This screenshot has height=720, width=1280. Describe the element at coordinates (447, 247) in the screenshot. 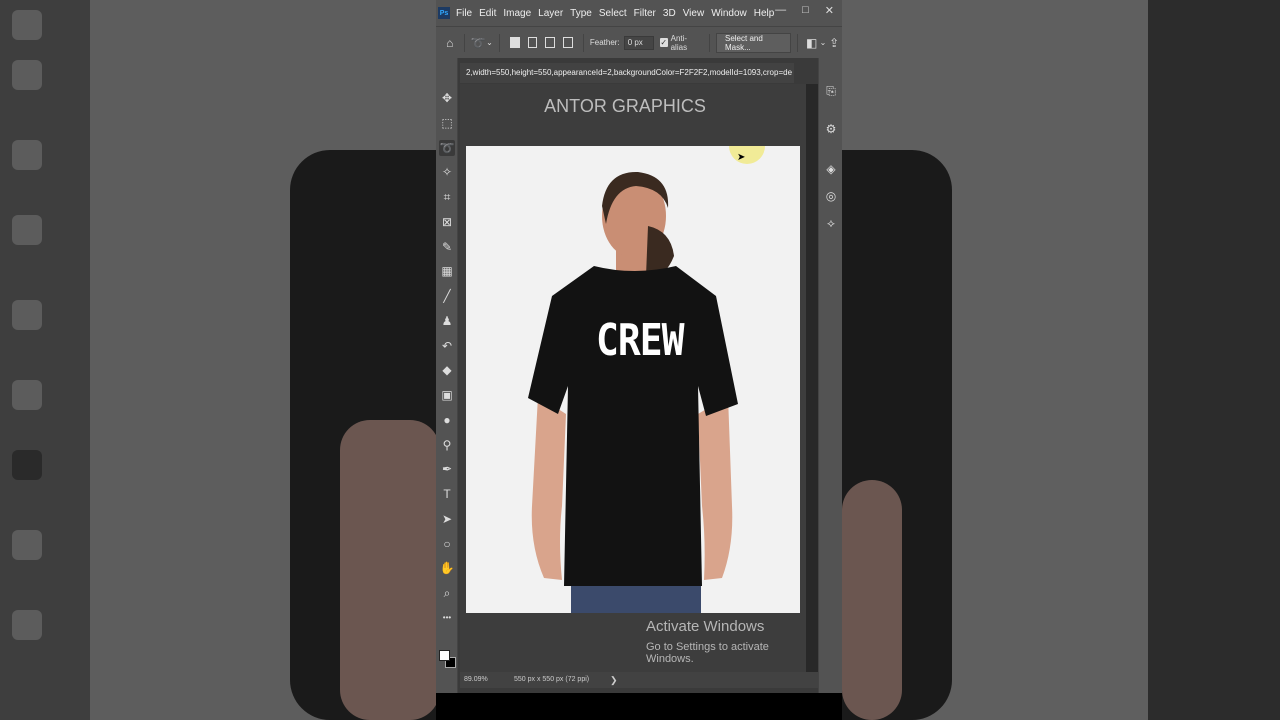

I see `eyedropper-tool-icon: ✎` at that location.